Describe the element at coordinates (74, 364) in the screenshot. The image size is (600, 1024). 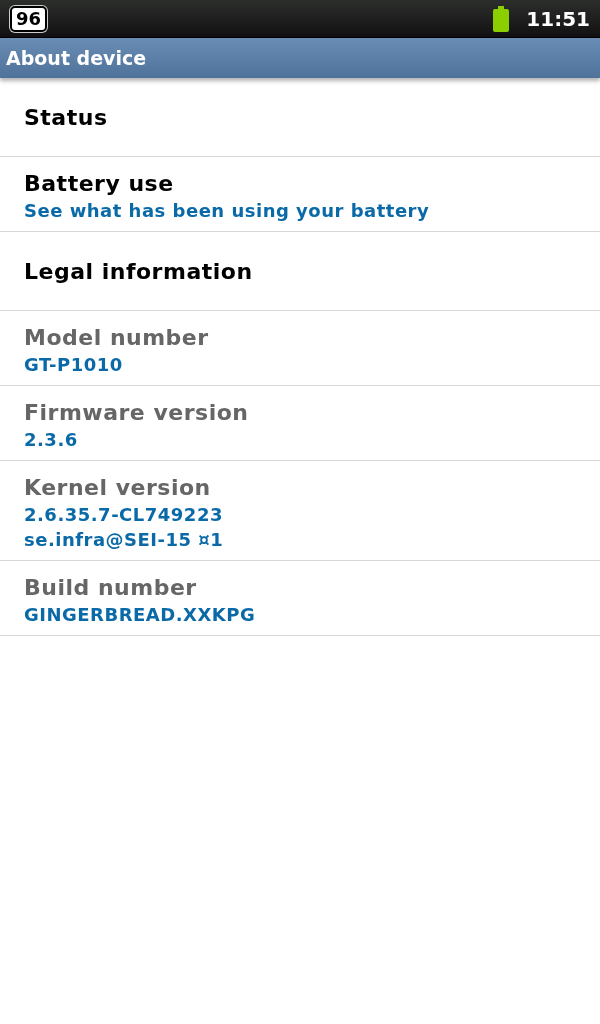
I see `item-value: GT-P1010` at that location.